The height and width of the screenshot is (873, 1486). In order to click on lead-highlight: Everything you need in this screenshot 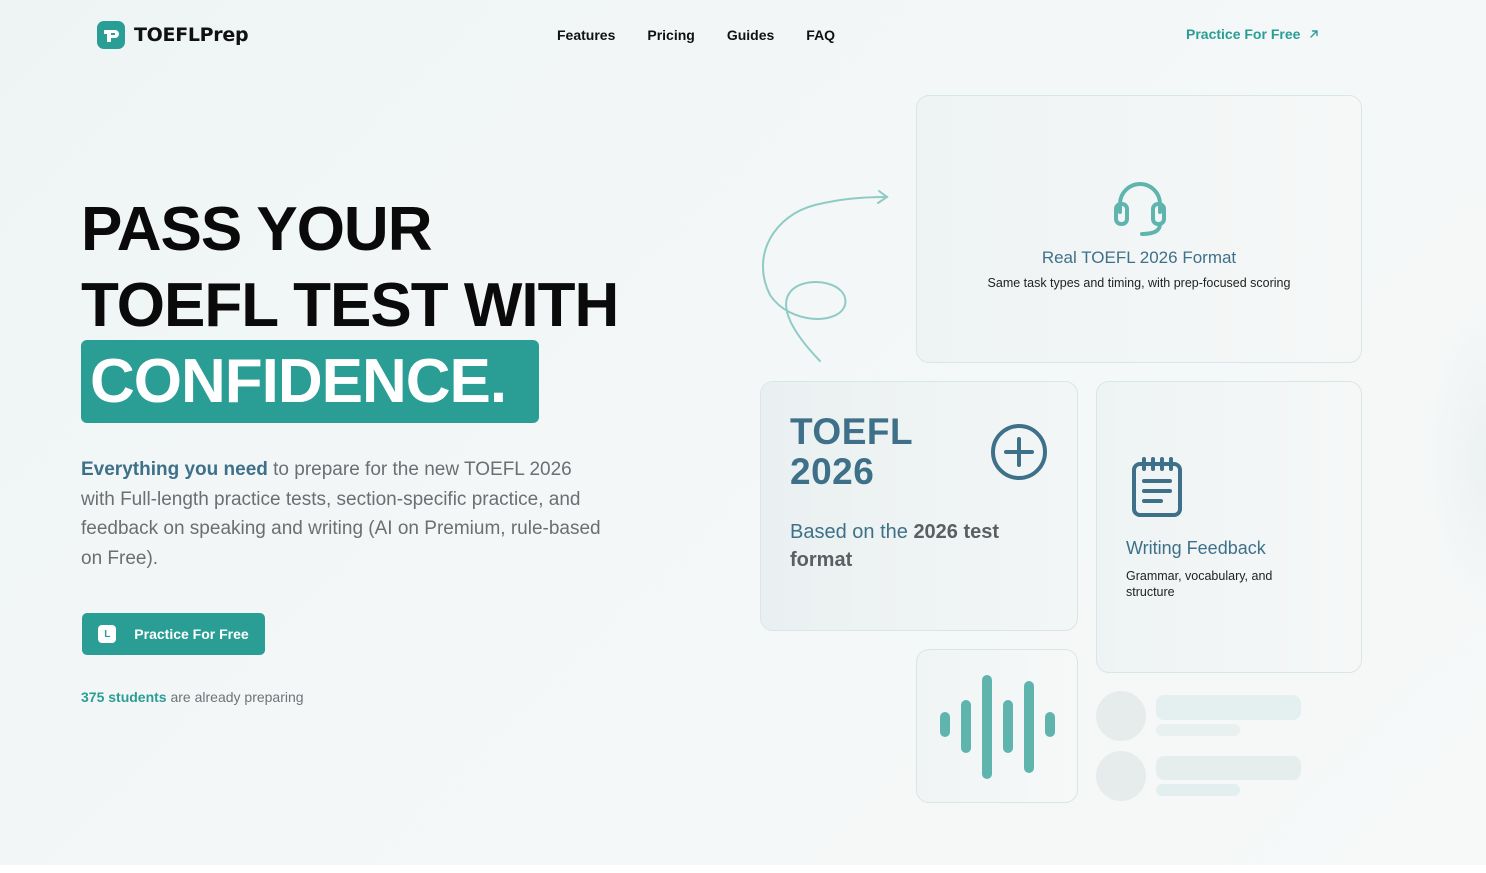, I will do `click(174, 469)`.